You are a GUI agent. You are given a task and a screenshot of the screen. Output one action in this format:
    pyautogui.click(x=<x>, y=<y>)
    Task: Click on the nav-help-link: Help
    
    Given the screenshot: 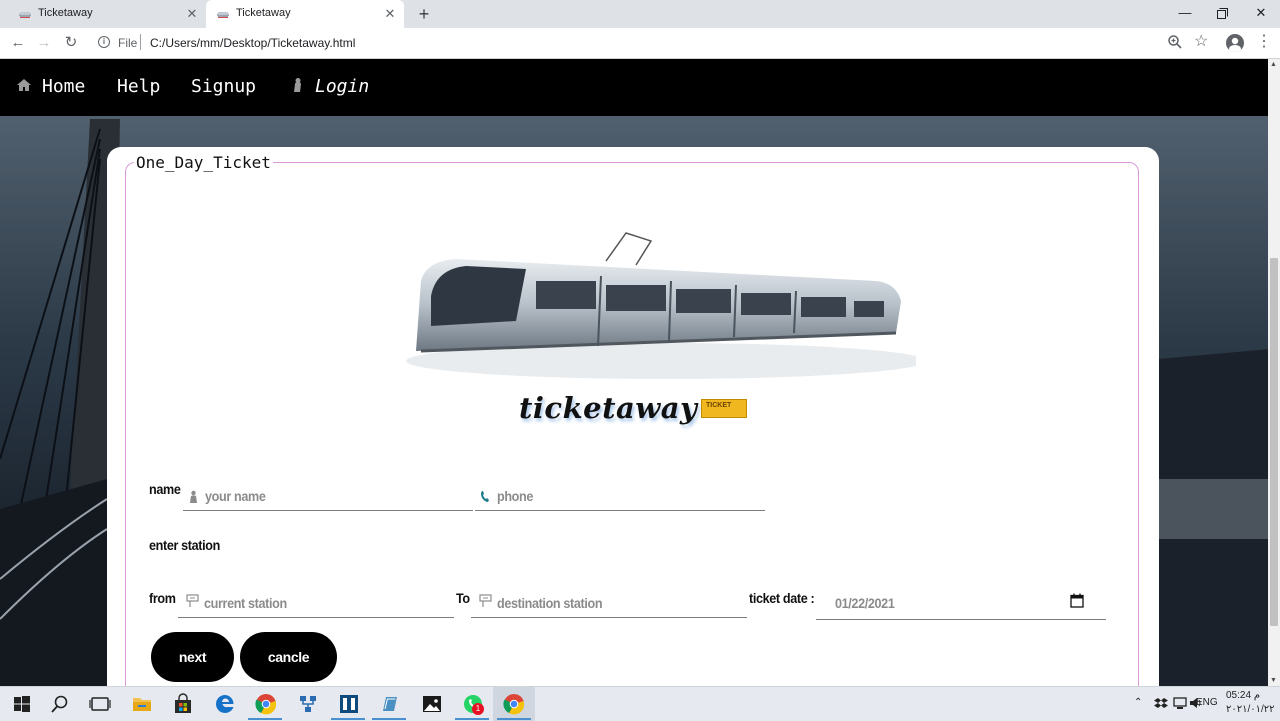 What is the action you would take?
    pyautogui.click(x=138, y=87)
    